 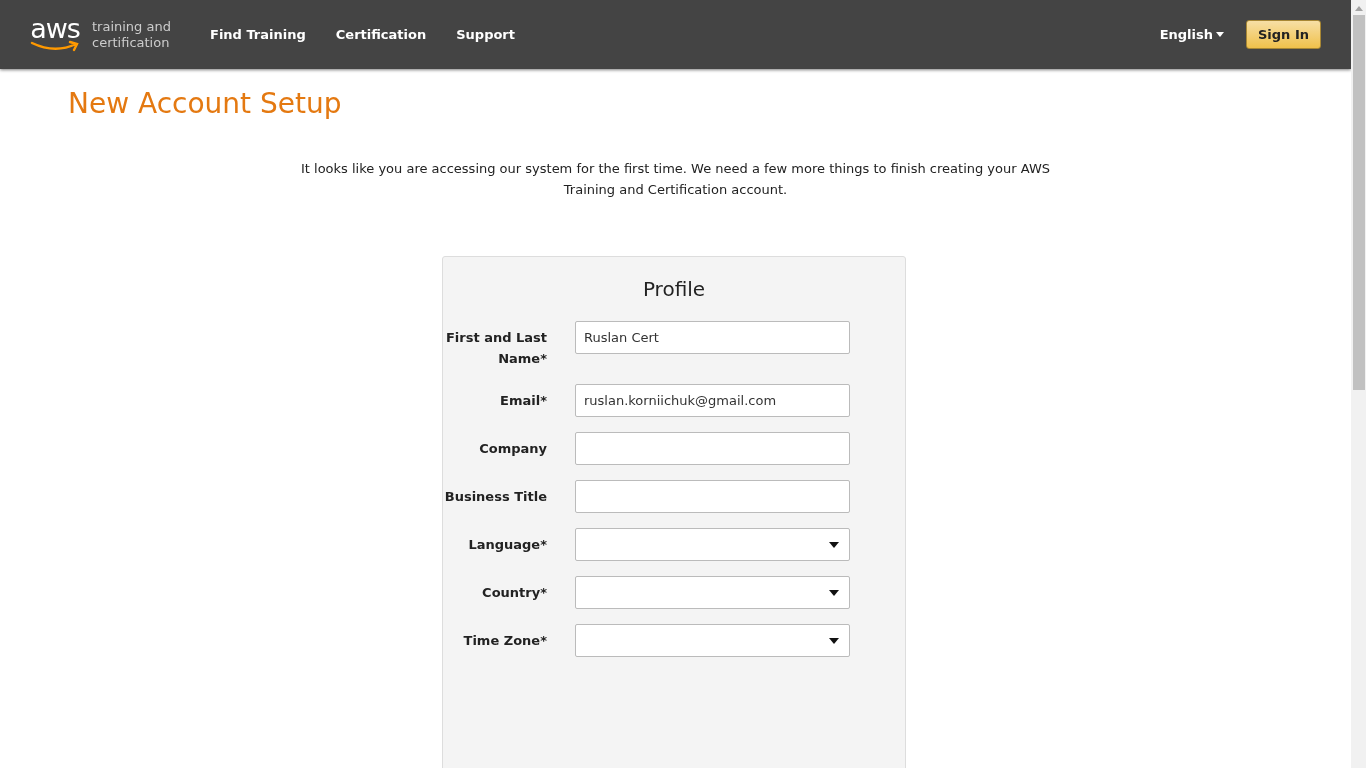 What do you see at coordinates (1358, 8) in the screenshot?
I see `scroll-up-icon` at bounding box center [1358, 8].